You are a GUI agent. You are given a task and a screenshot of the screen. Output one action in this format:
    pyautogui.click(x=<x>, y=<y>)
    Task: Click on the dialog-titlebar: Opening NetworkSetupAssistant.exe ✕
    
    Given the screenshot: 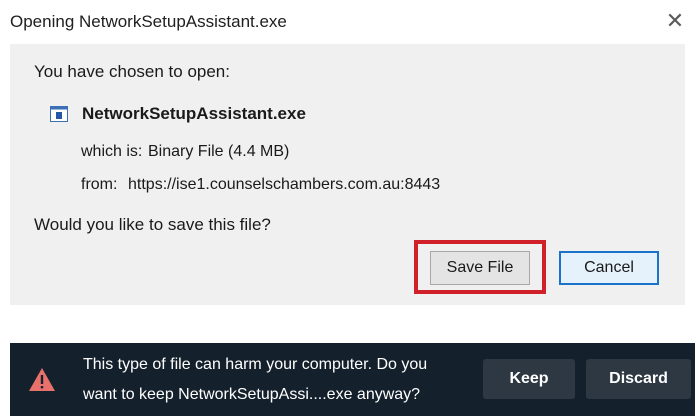 What is the action you would take?
    pyautogui.click(x=347, y=22)
    